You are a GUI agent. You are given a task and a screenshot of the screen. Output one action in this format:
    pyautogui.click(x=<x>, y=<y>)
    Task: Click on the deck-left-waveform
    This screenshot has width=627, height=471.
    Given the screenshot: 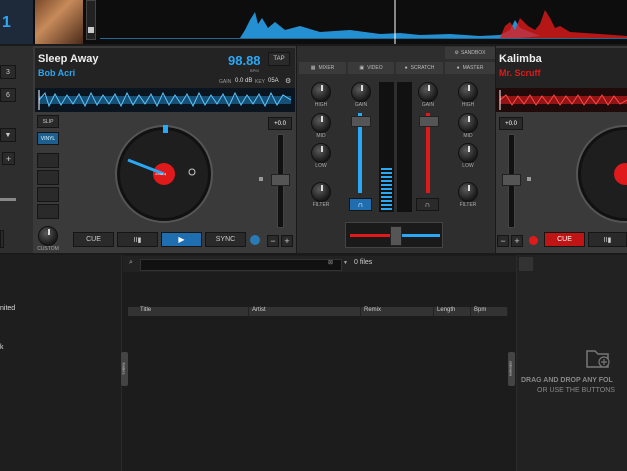 What is the action you would take?
    pyautogui.click(x=165, y=100)
    